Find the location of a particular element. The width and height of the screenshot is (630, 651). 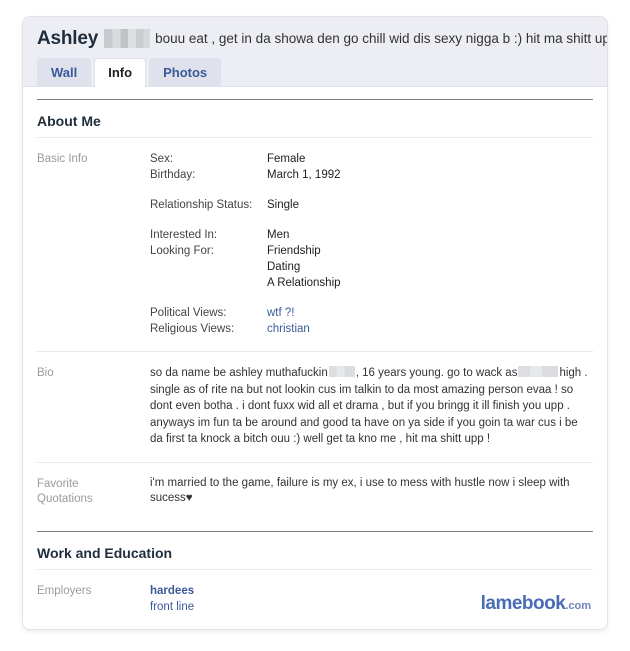

row-label-employers: Employers is located at coordinates (64, 590).